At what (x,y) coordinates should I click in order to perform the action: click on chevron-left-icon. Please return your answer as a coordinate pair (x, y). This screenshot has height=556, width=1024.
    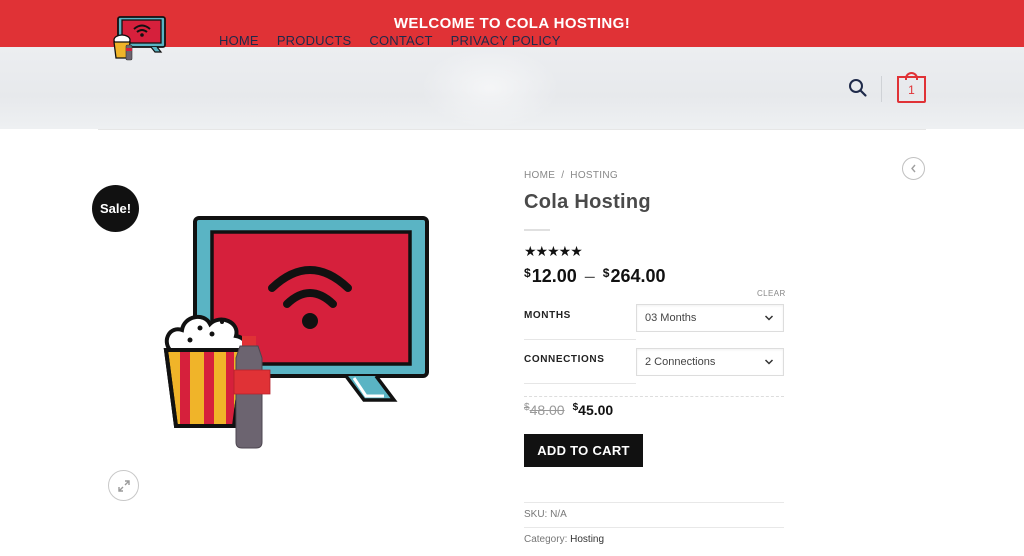
    Looking at the image, I should click on (913, 168).